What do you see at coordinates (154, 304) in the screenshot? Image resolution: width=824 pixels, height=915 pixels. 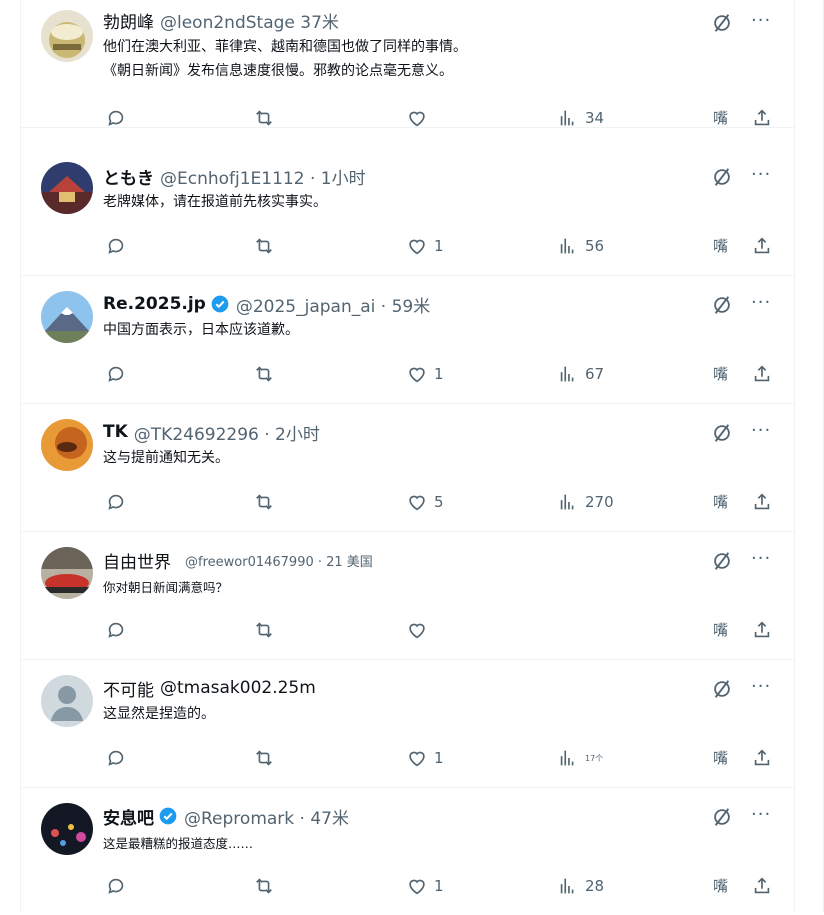 I see `display-name: Re.2025.jp` at bounding box center [154, 304].